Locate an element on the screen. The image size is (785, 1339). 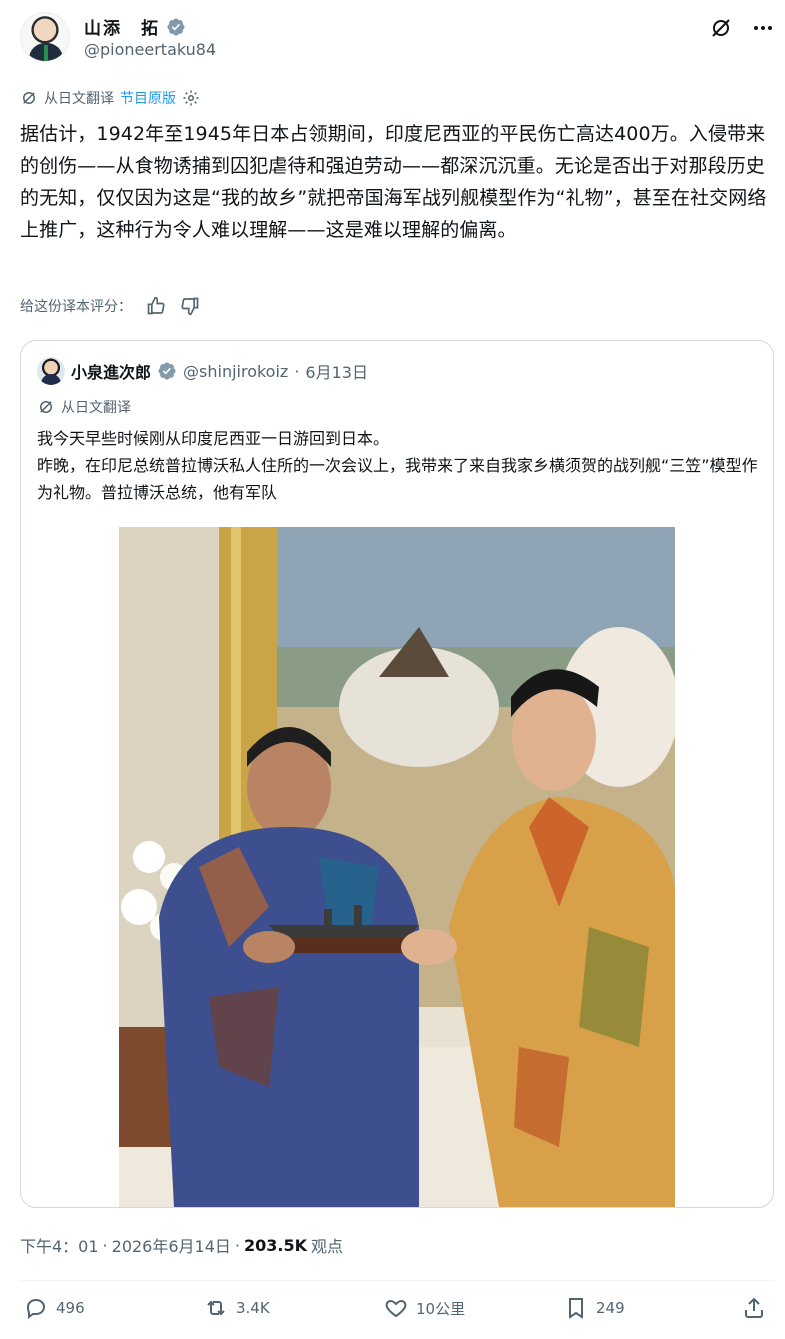
verified-badge-icon is located at coordinates (176, 26).